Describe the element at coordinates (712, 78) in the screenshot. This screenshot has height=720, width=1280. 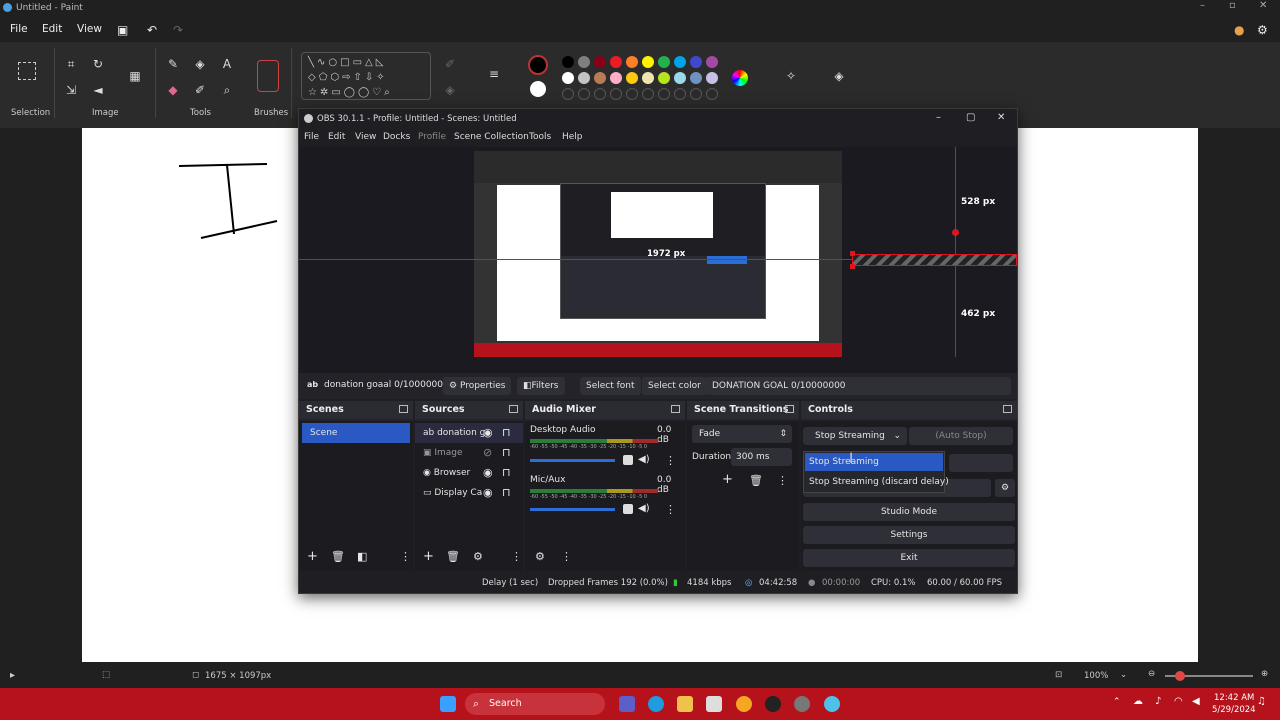
I see `swatch-lavender` at that location.